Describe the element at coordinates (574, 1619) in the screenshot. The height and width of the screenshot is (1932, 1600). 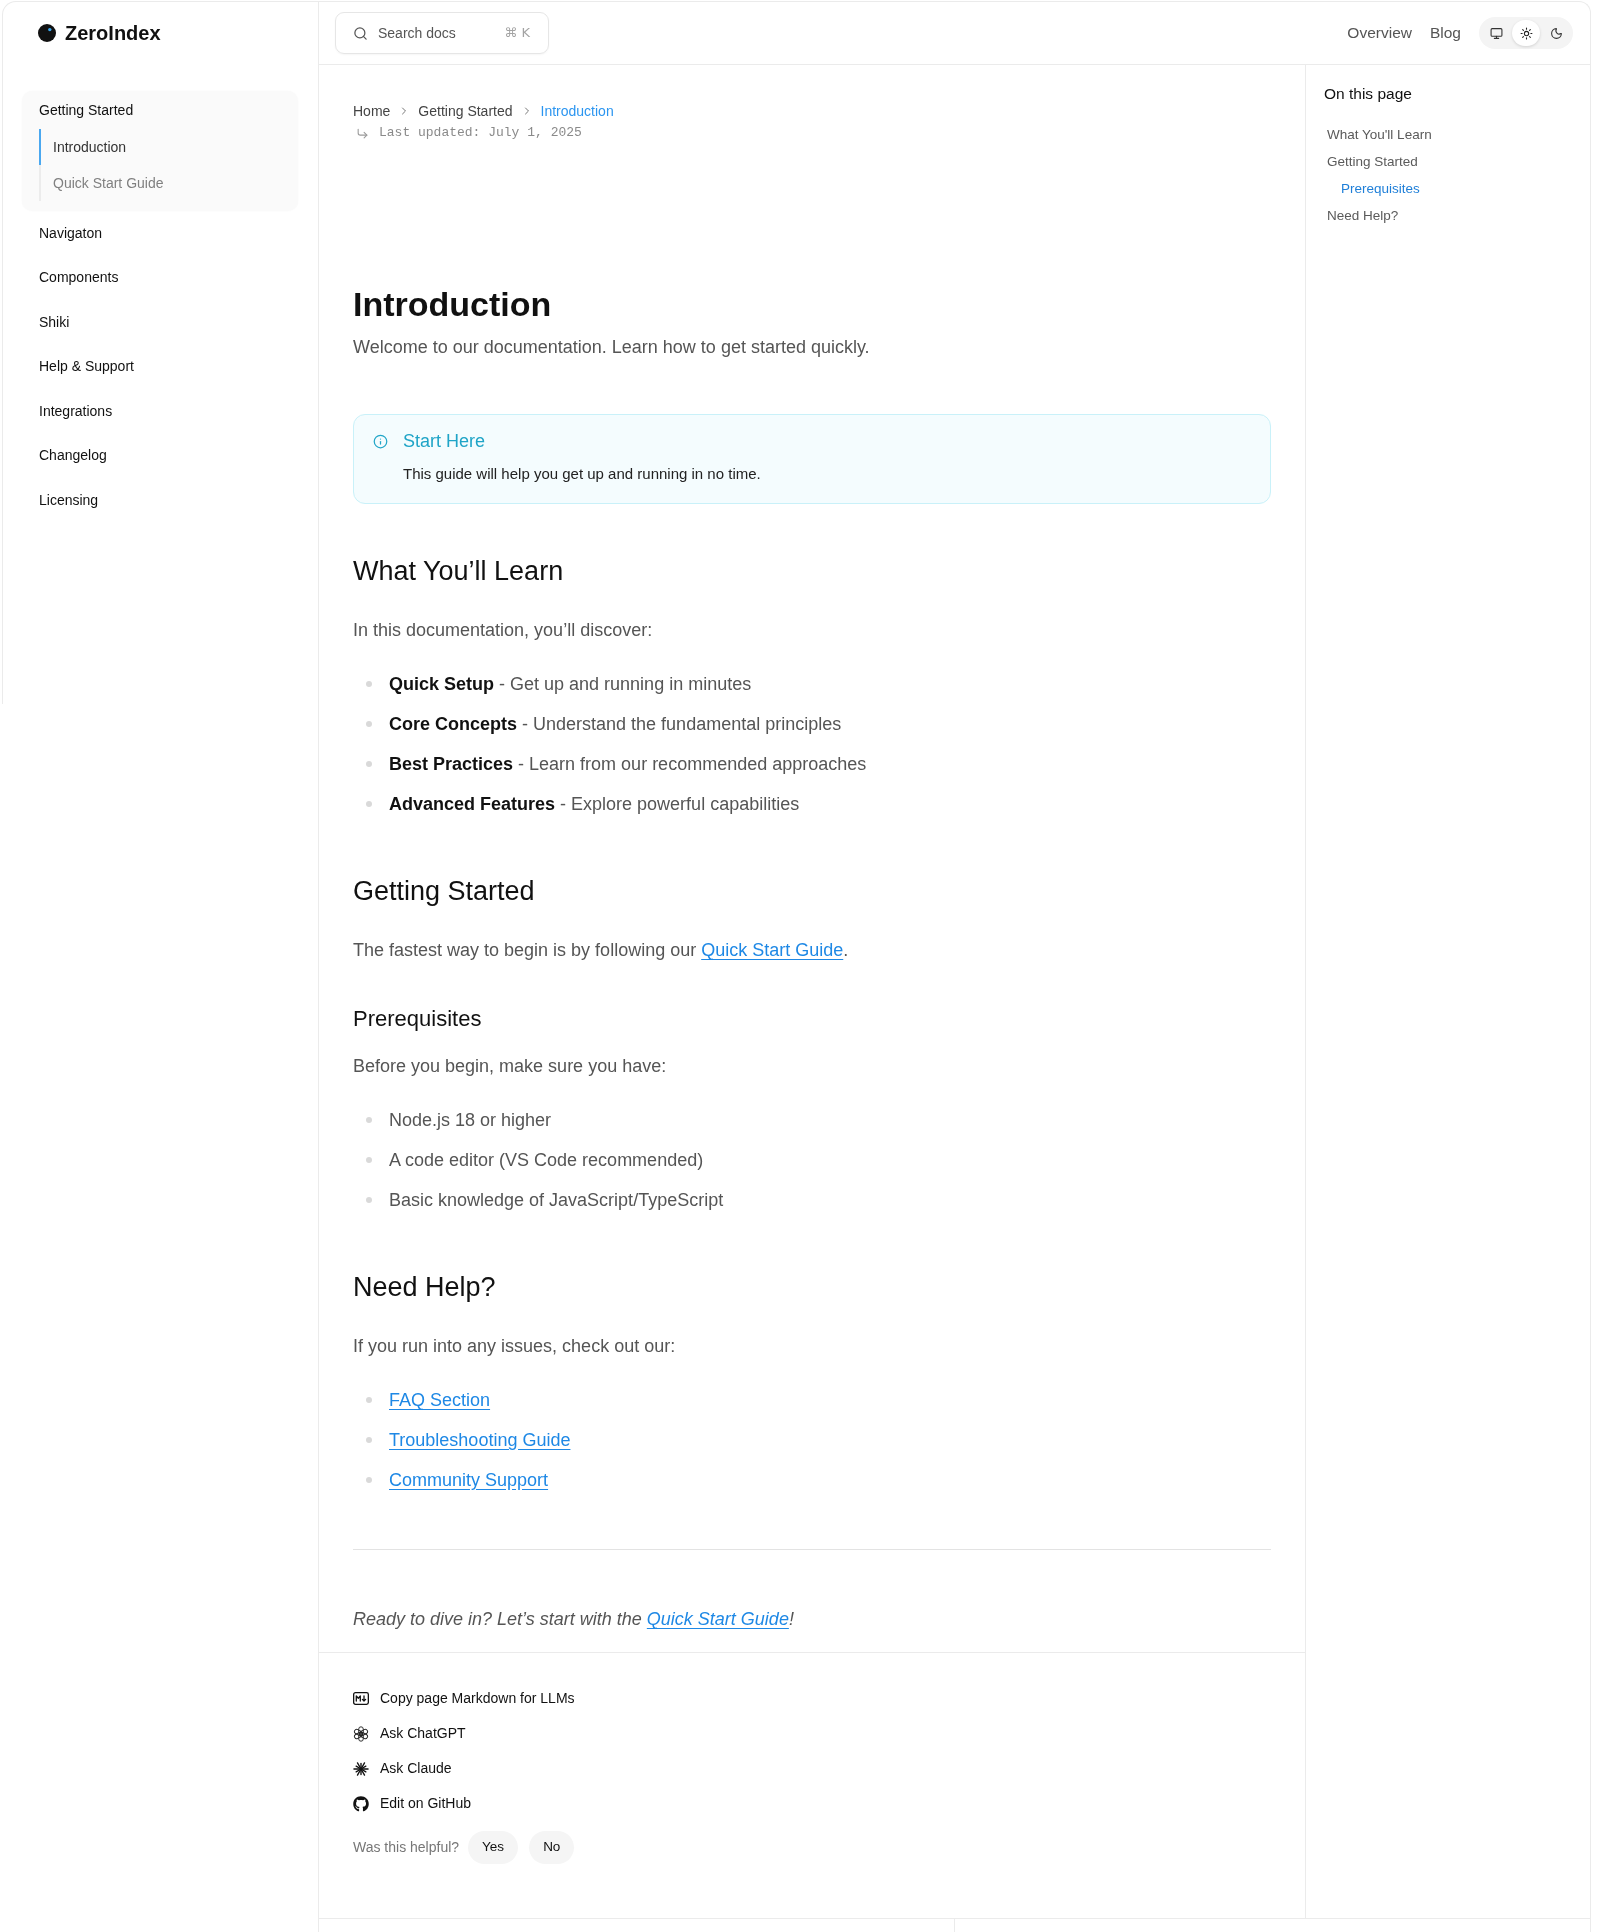
I see `closing-paragraph: Ready to dive in? Let’s start with the Quick Start Guide!` at that location.